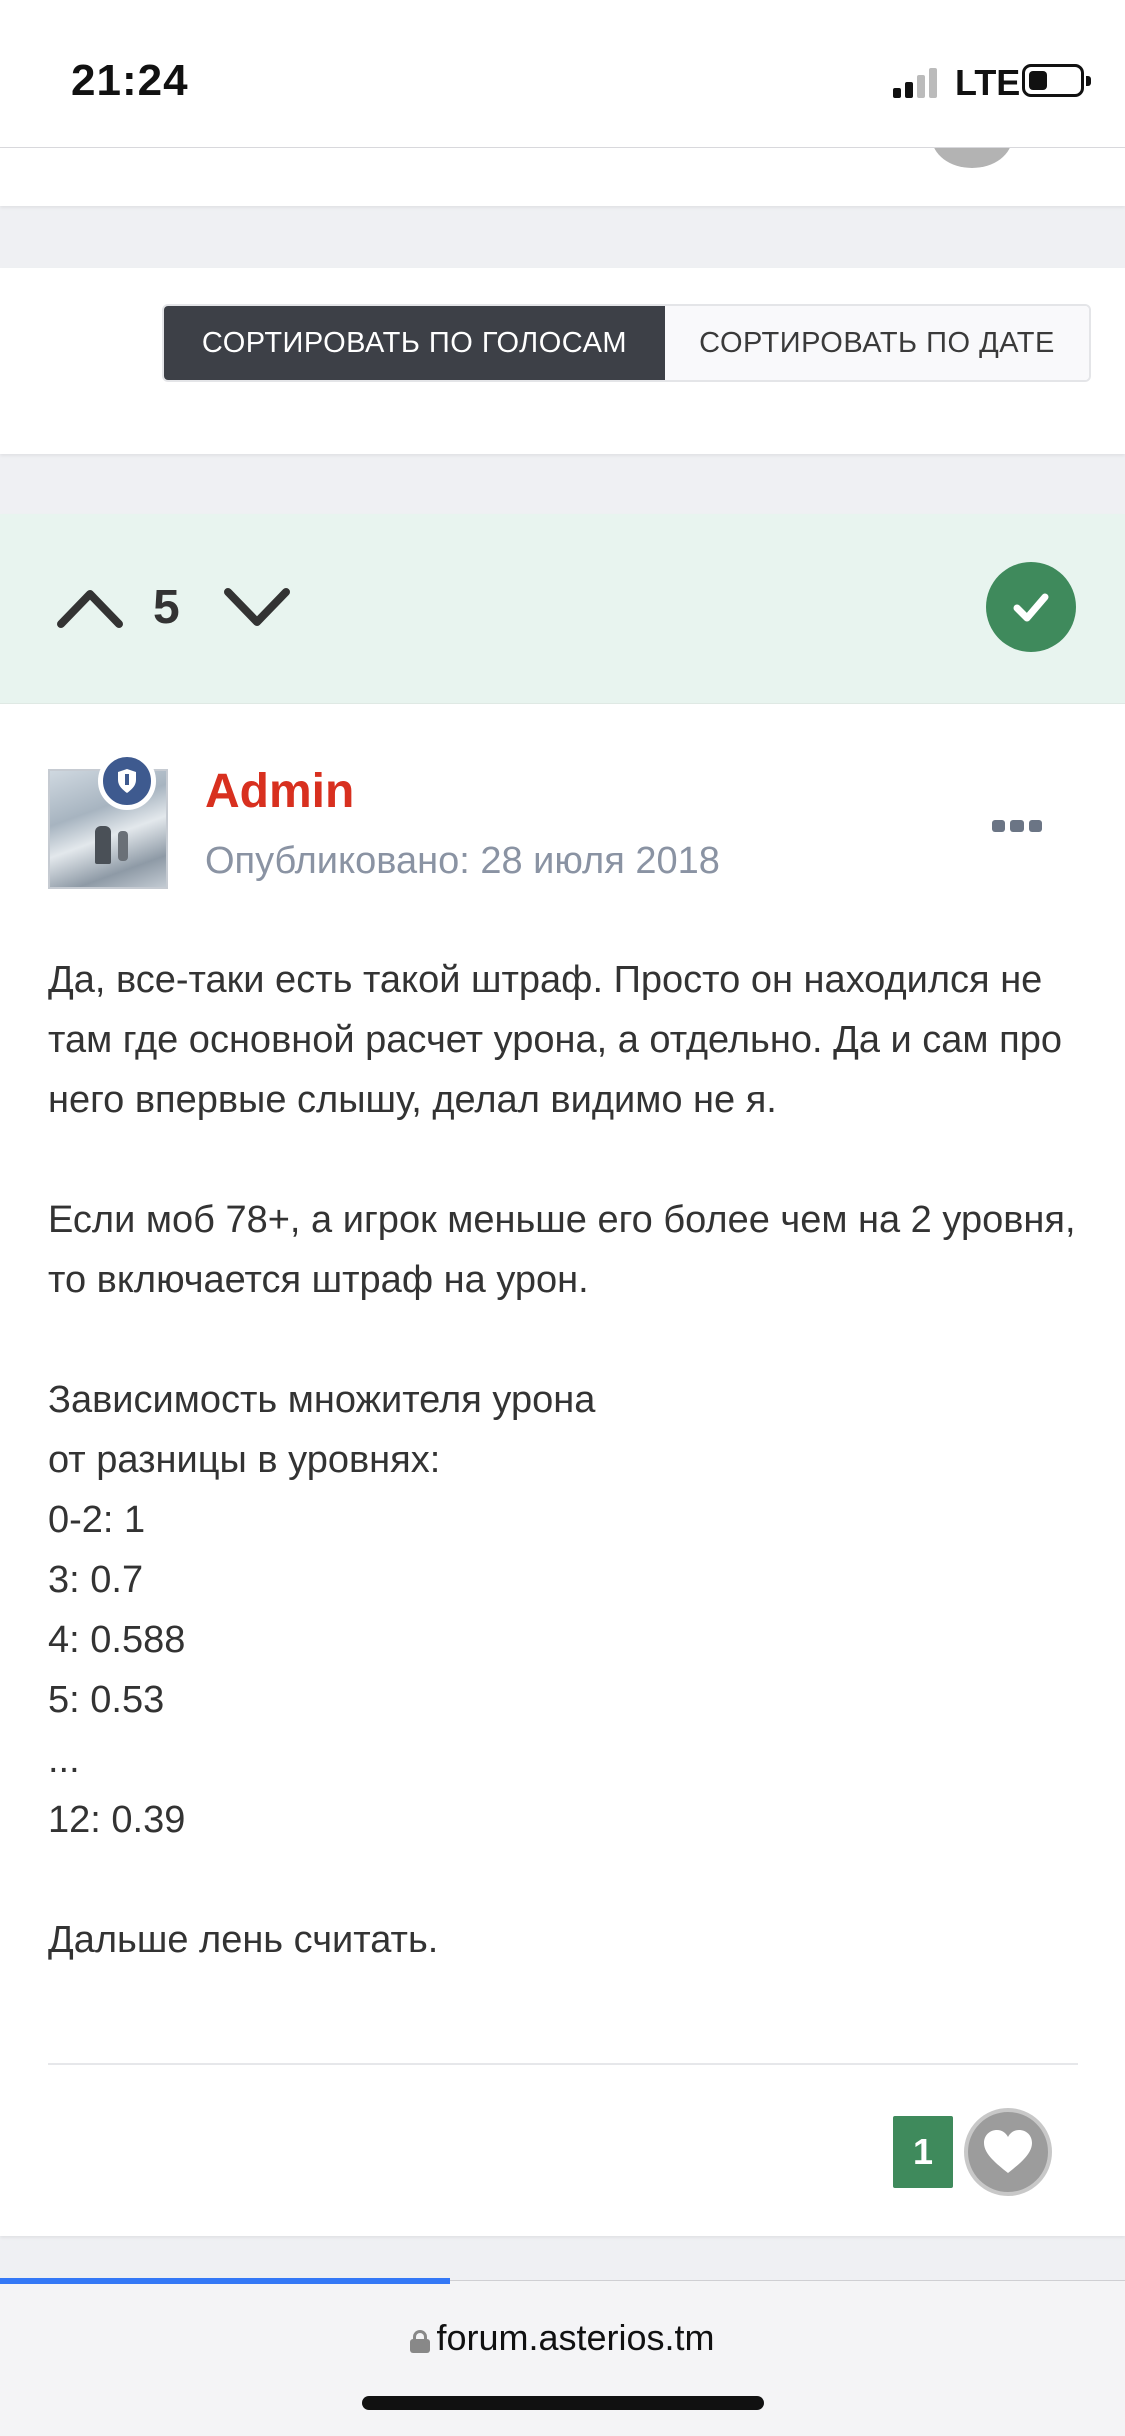  Describe the element at coordinates (923, 2152) in the screenshot. I see `reaction-count: 1` at that location.